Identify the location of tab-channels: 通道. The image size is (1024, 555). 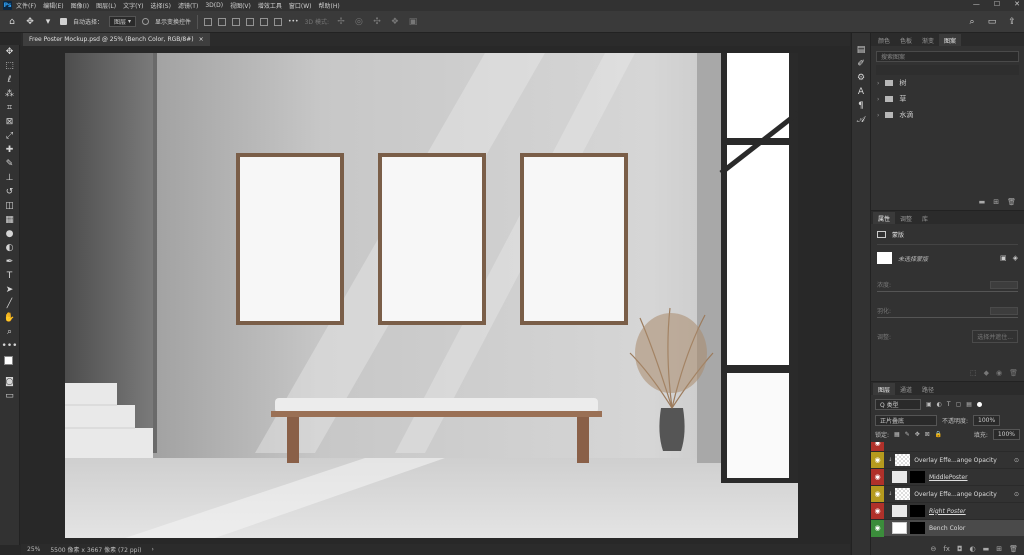
(906, 389).